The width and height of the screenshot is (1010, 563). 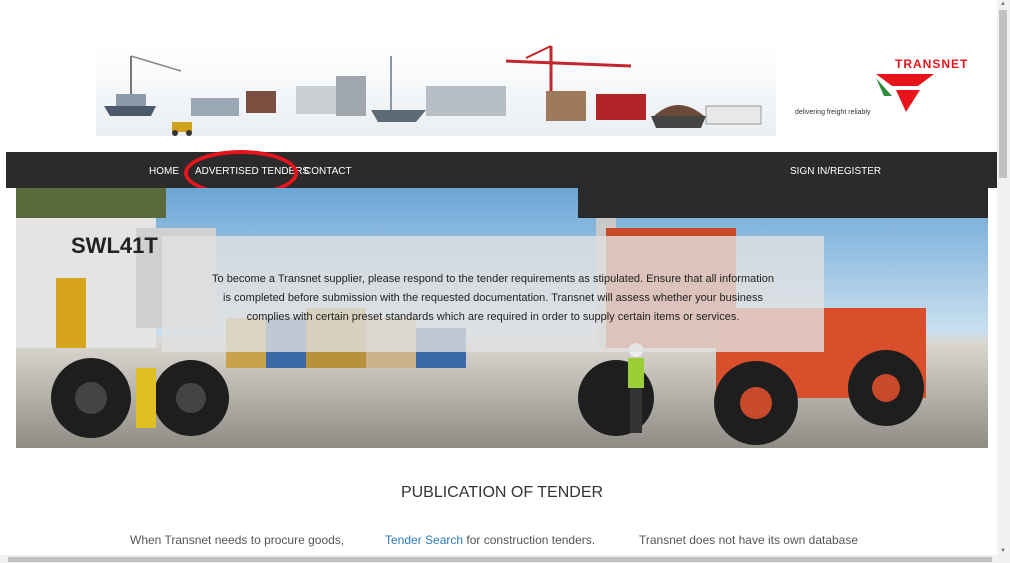 What do you see at coordinates (500, 559) in the screenshot?
I see `horizontal-scroll-thumb` at bounding box center [500, 559].